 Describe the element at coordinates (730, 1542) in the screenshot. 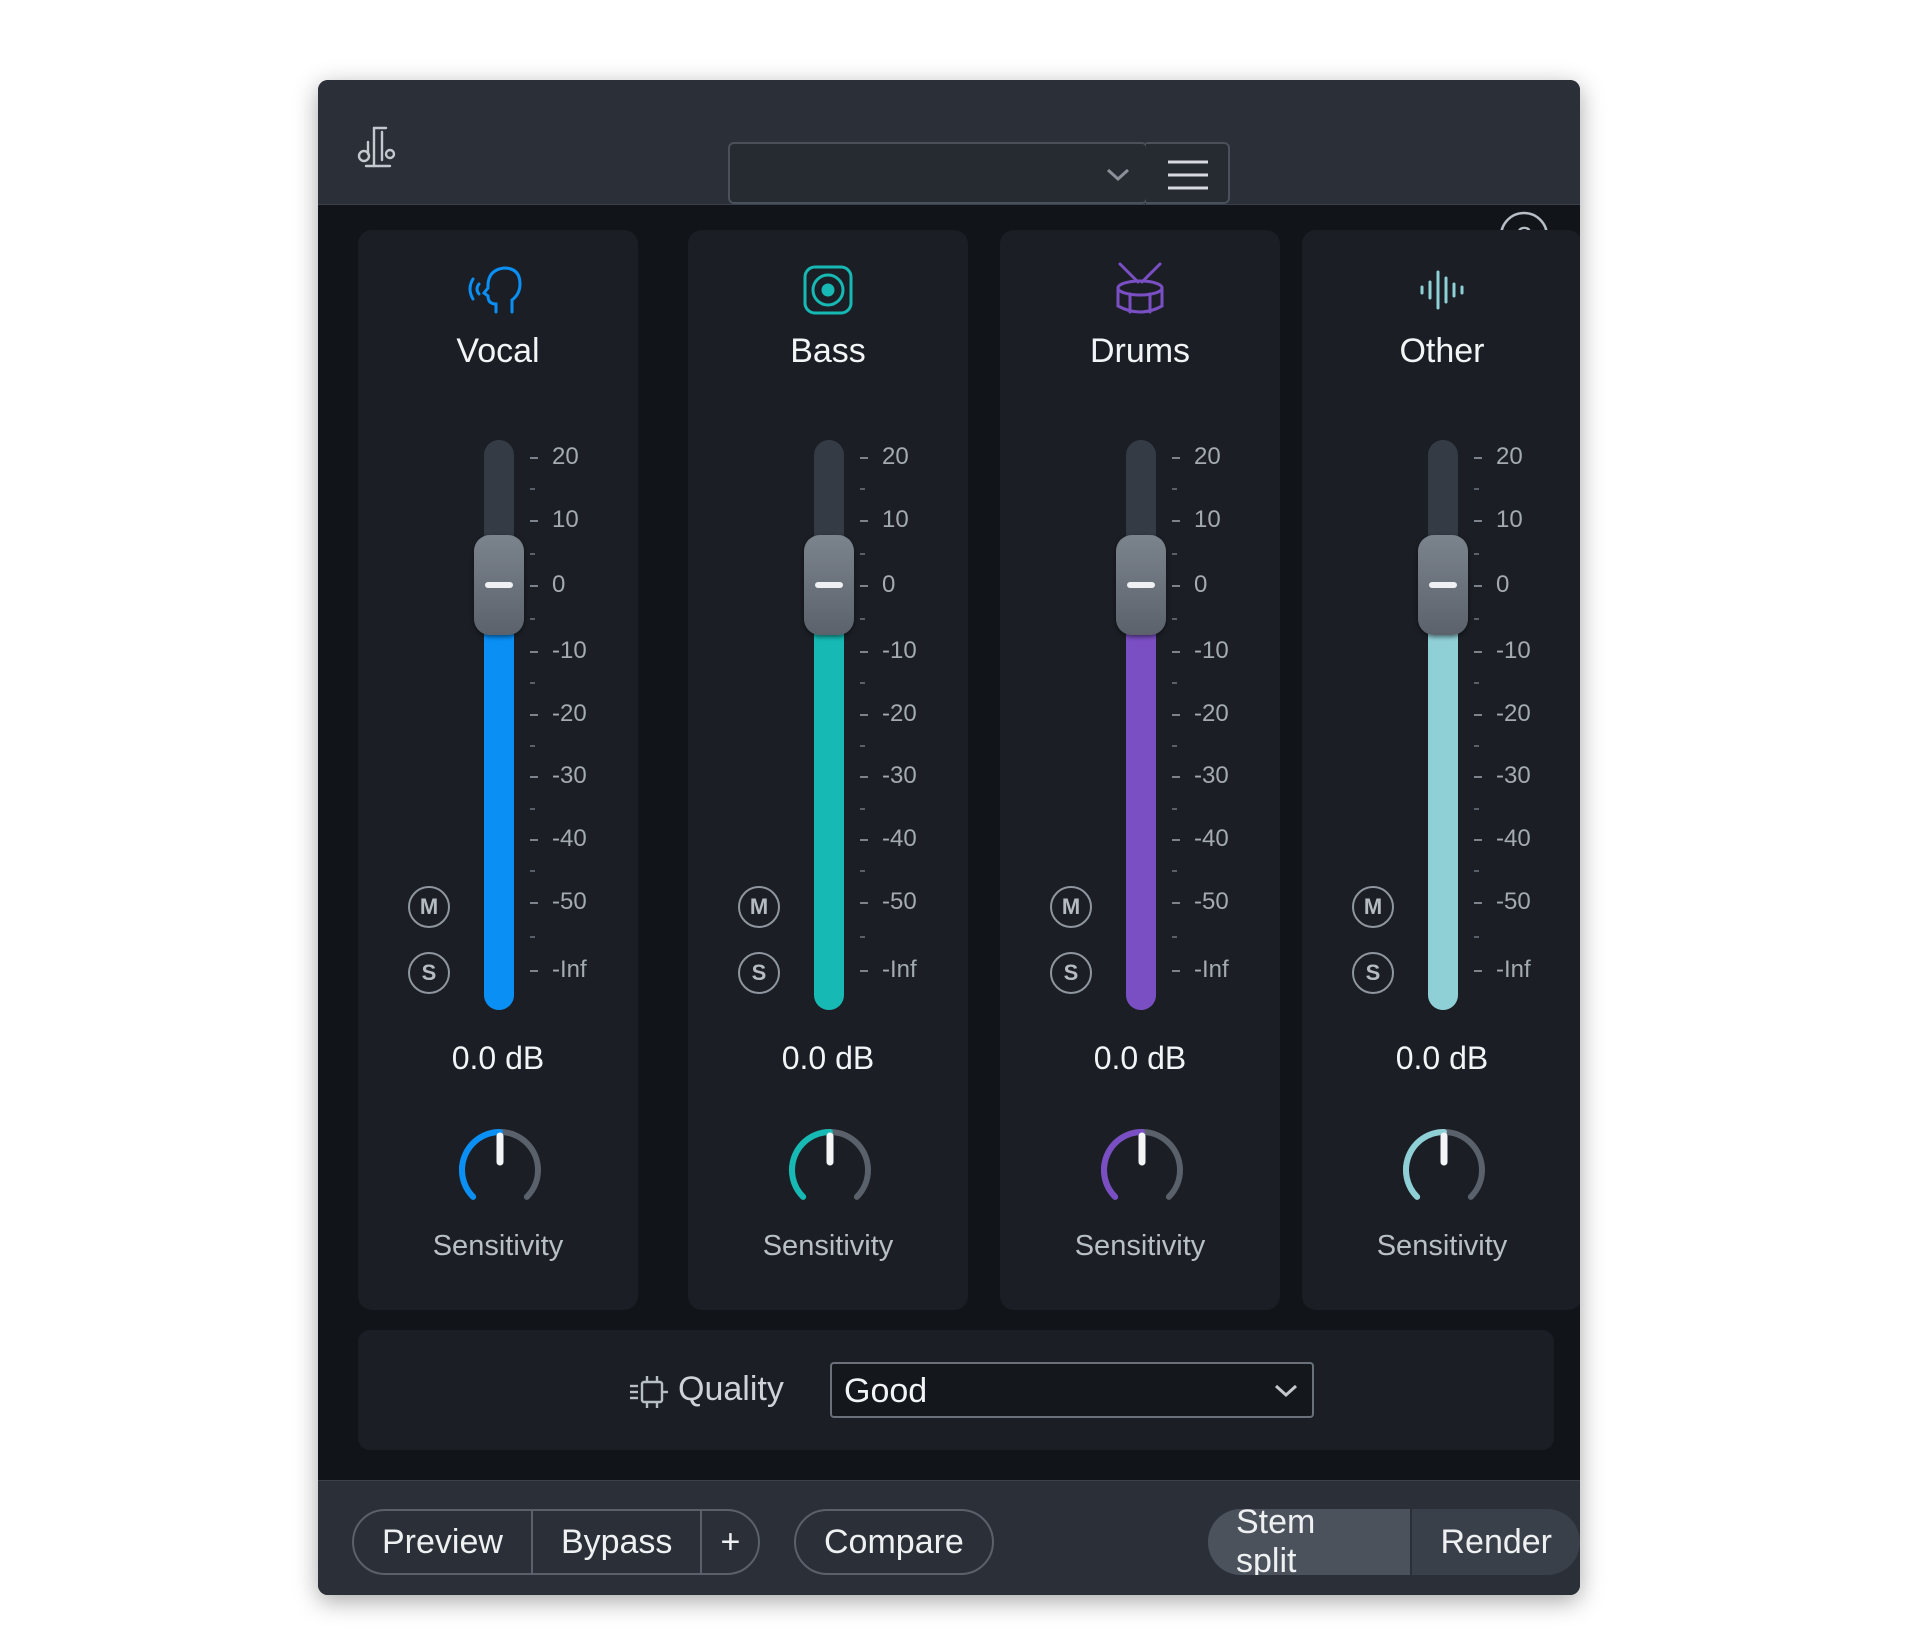

I see `add-button: +` at that location.